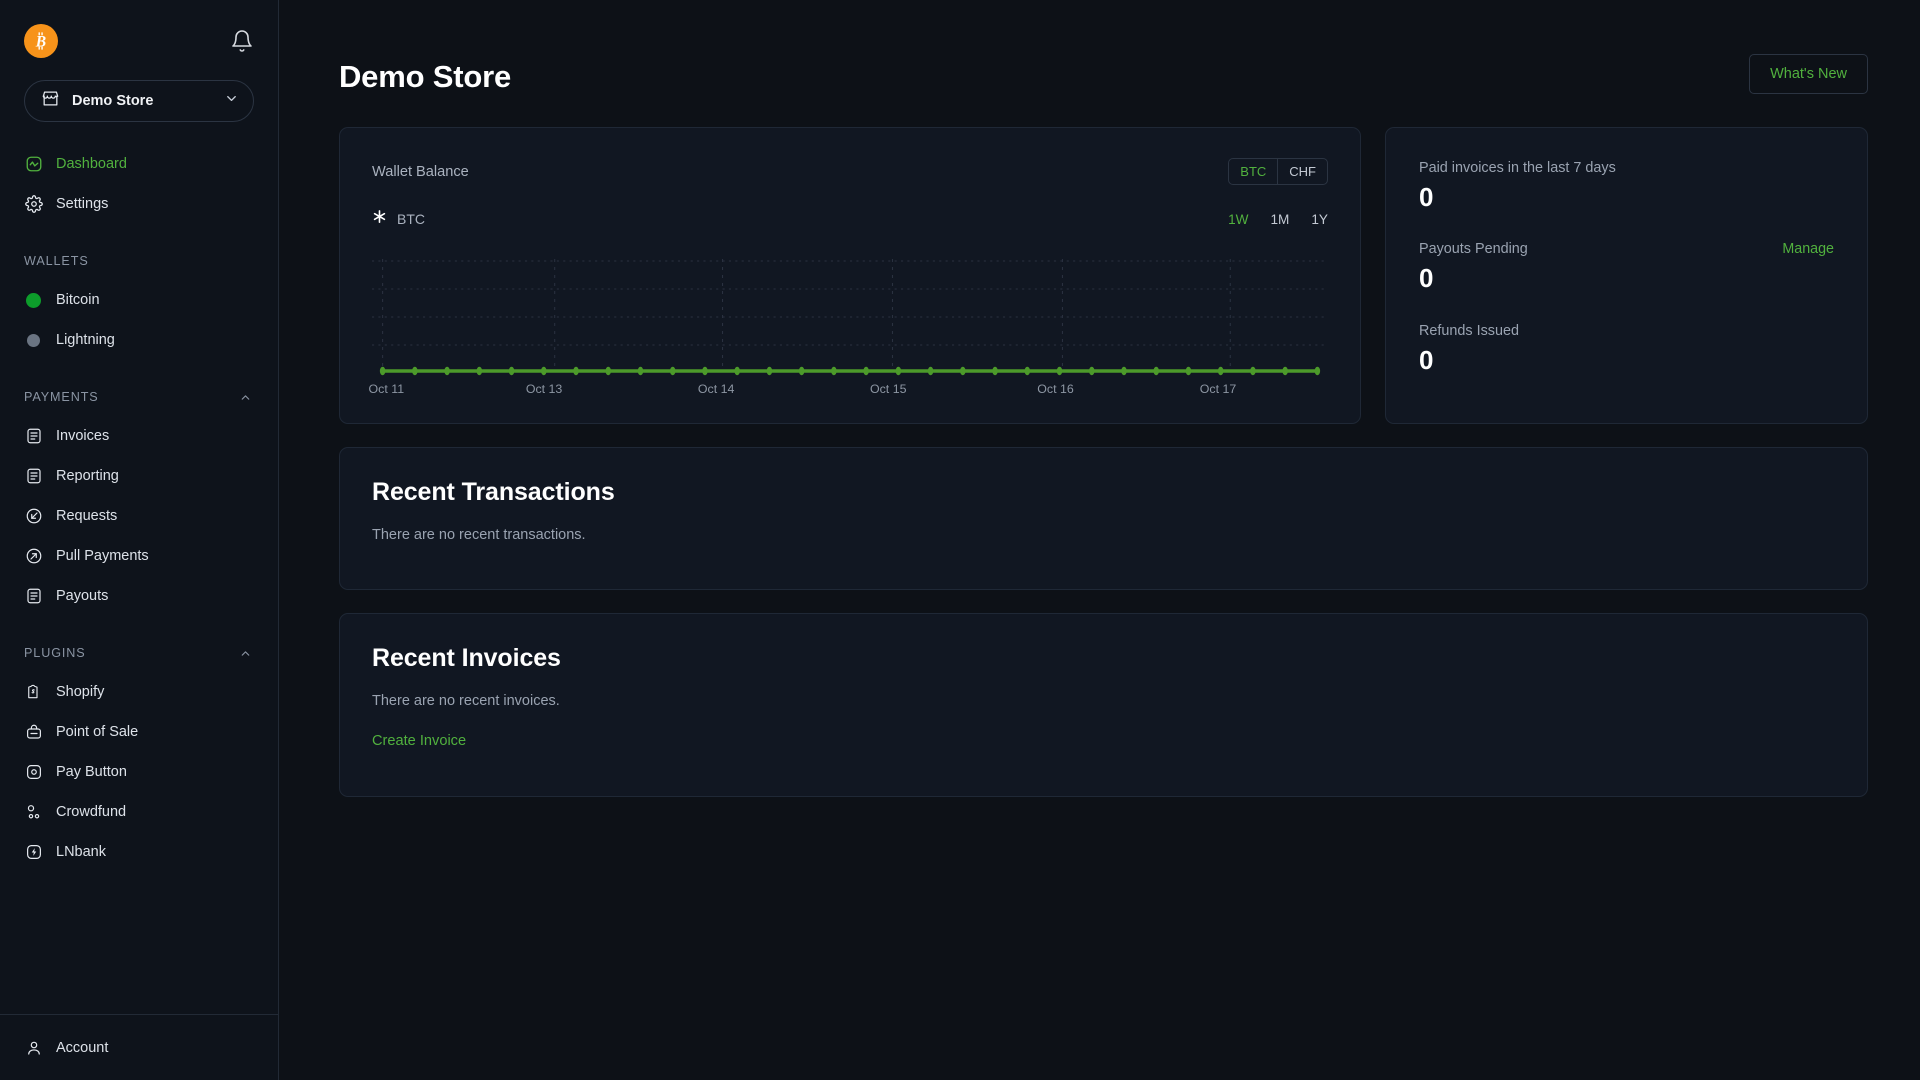 This screenshot has height=1080, width=1920. I want to click on sidebar-item-label: Shopify, so click(80, 692).